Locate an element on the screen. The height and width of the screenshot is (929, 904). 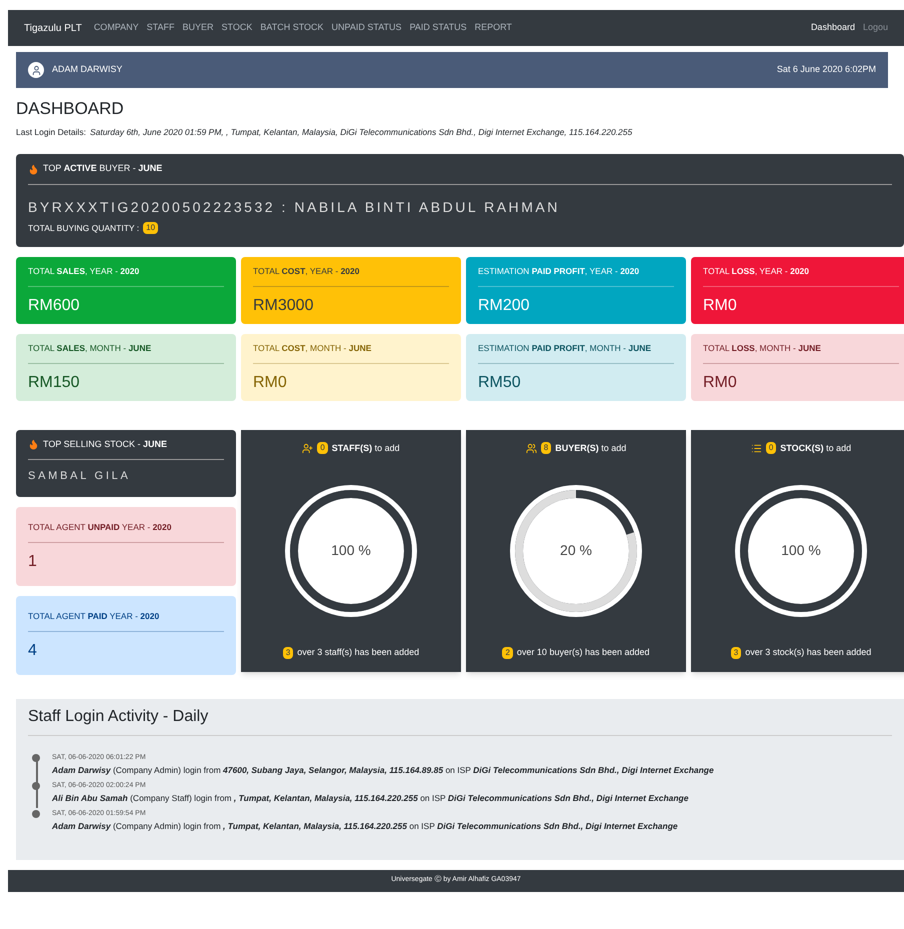
card-value: RM600 is located at coordinates (54, 306).